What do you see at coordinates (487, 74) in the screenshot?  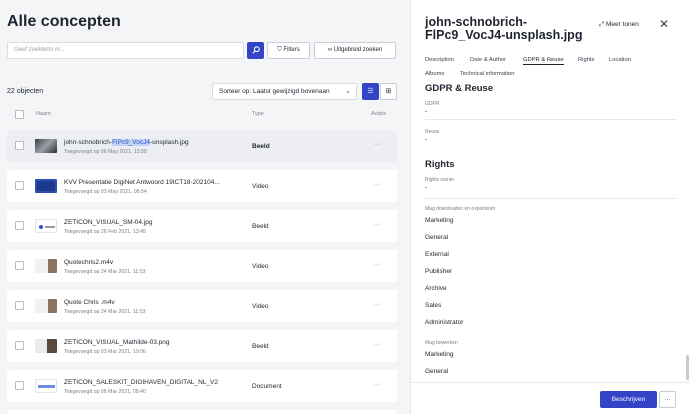 I see `tab-technical-information: Technical information` at bounding box center [487, 74].